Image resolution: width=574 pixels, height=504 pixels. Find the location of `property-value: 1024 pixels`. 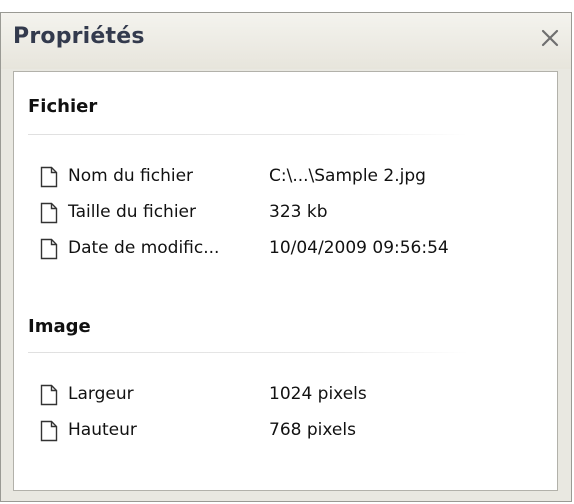

property-value: 1024 pixels is located at coordinates (318, 394).